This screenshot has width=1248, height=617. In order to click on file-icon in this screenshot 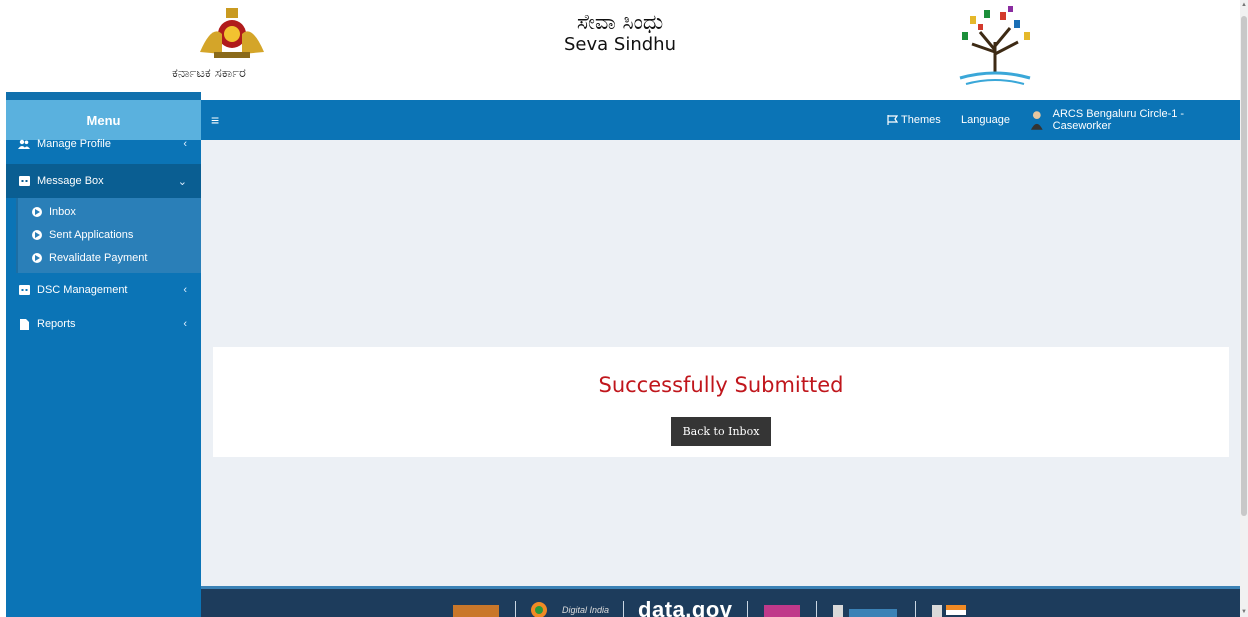, I will do `click(24, 324)`.